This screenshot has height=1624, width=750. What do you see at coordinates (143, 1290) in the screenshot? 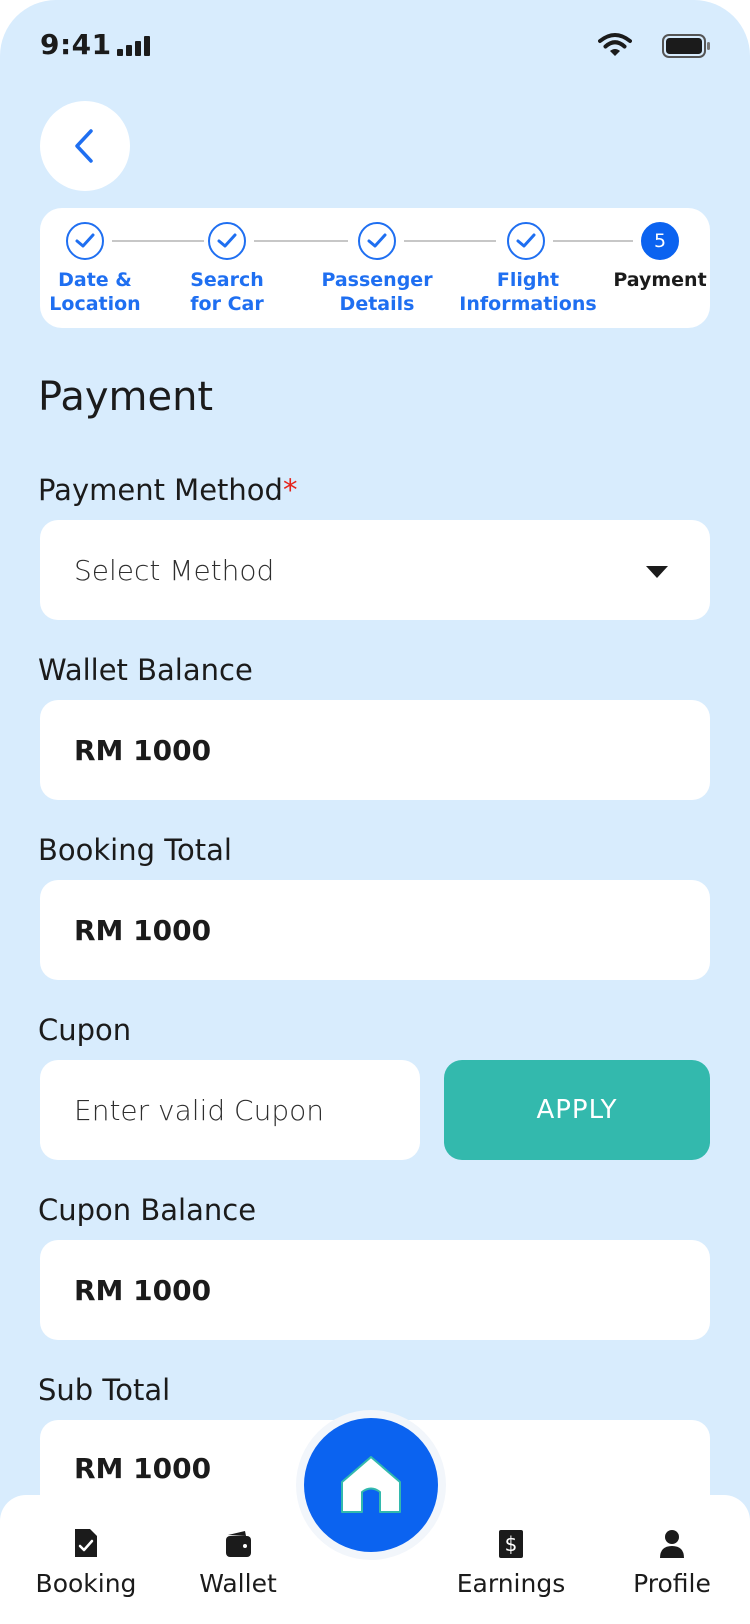
I see `cupon-balance-value: RM 1000` at bounding box center [143, 1290].